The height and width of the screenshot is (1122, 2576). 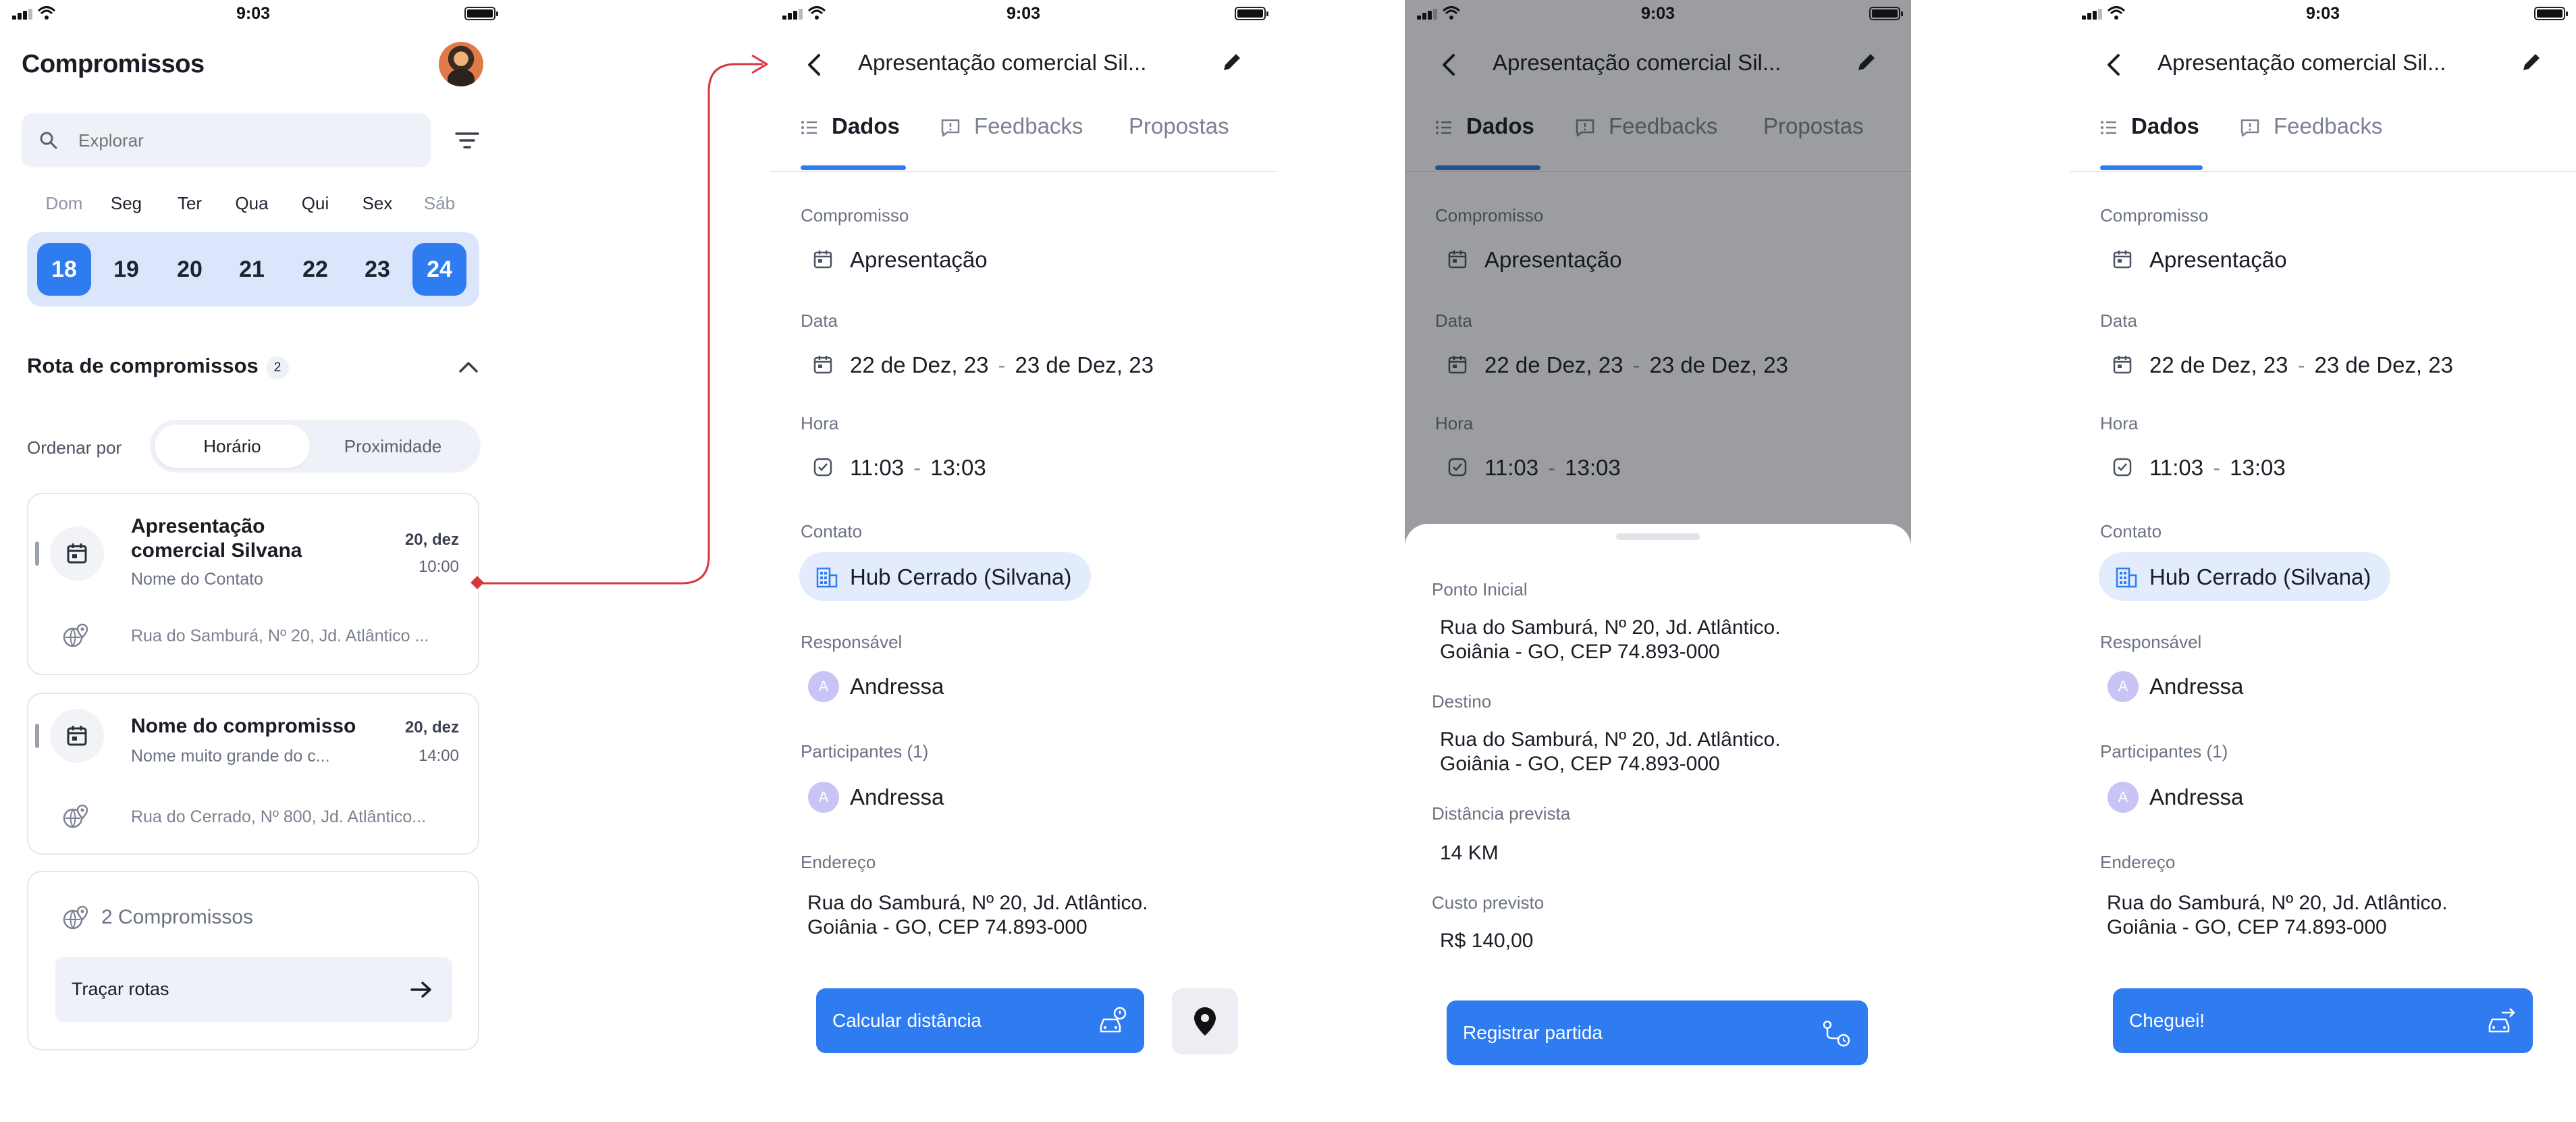 What do you see at coordinates (76, 816) in the screenshot?
I see `globe-pin-icon` at bounding box center [76, 816].